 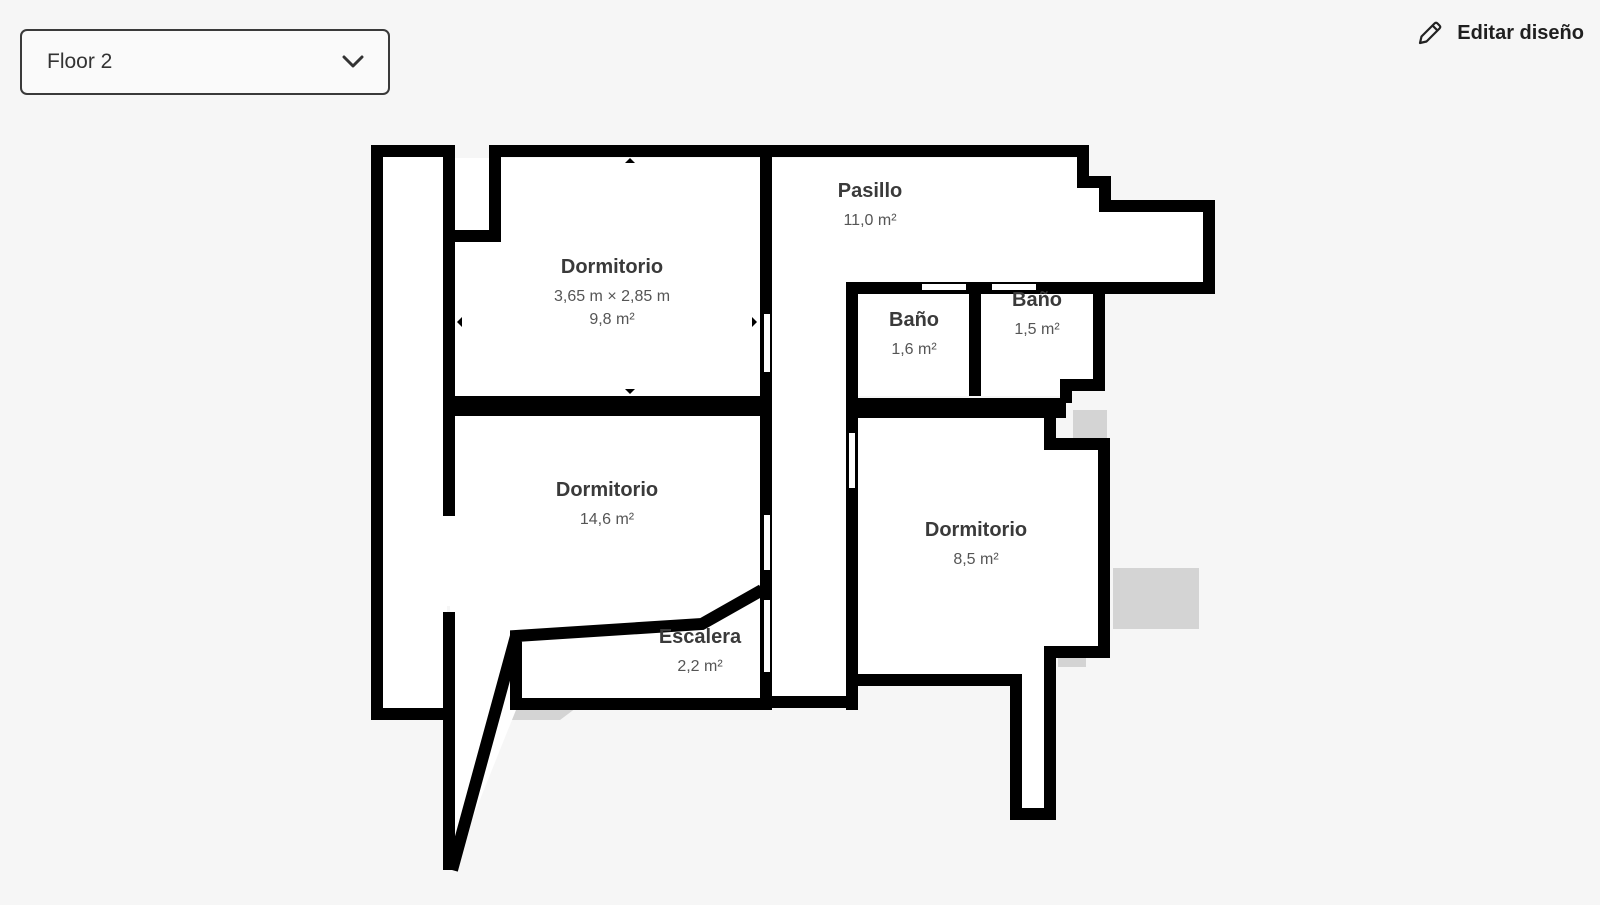 What do you see at coordinates (700, 637) in the screenshot?
I see `room-name: Escalera` at bounding box center [700, 637].